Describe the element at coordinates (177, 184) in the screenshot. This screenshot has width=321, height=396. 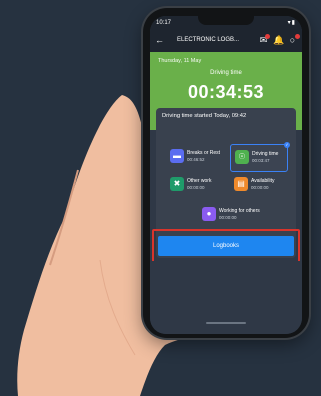
I see `tools-icon: ✖` at that location.